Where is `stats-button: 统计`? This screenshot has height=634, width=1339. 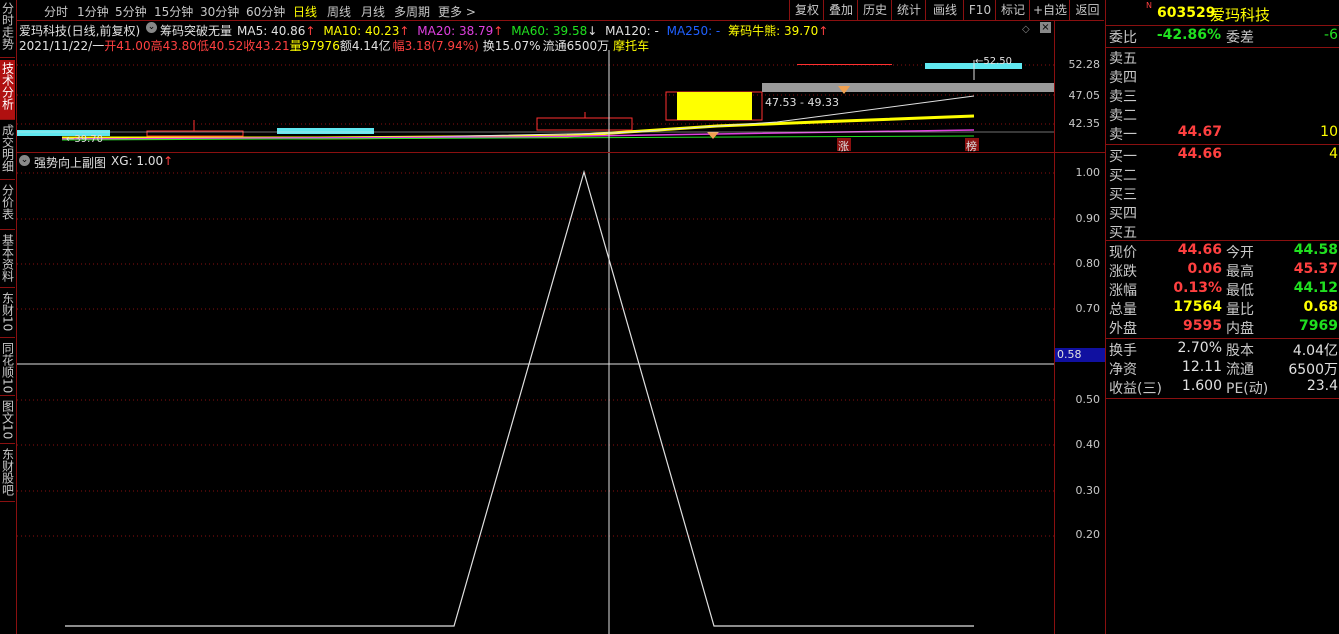 stats-button: 统计 is located at coordinates (908, 10).